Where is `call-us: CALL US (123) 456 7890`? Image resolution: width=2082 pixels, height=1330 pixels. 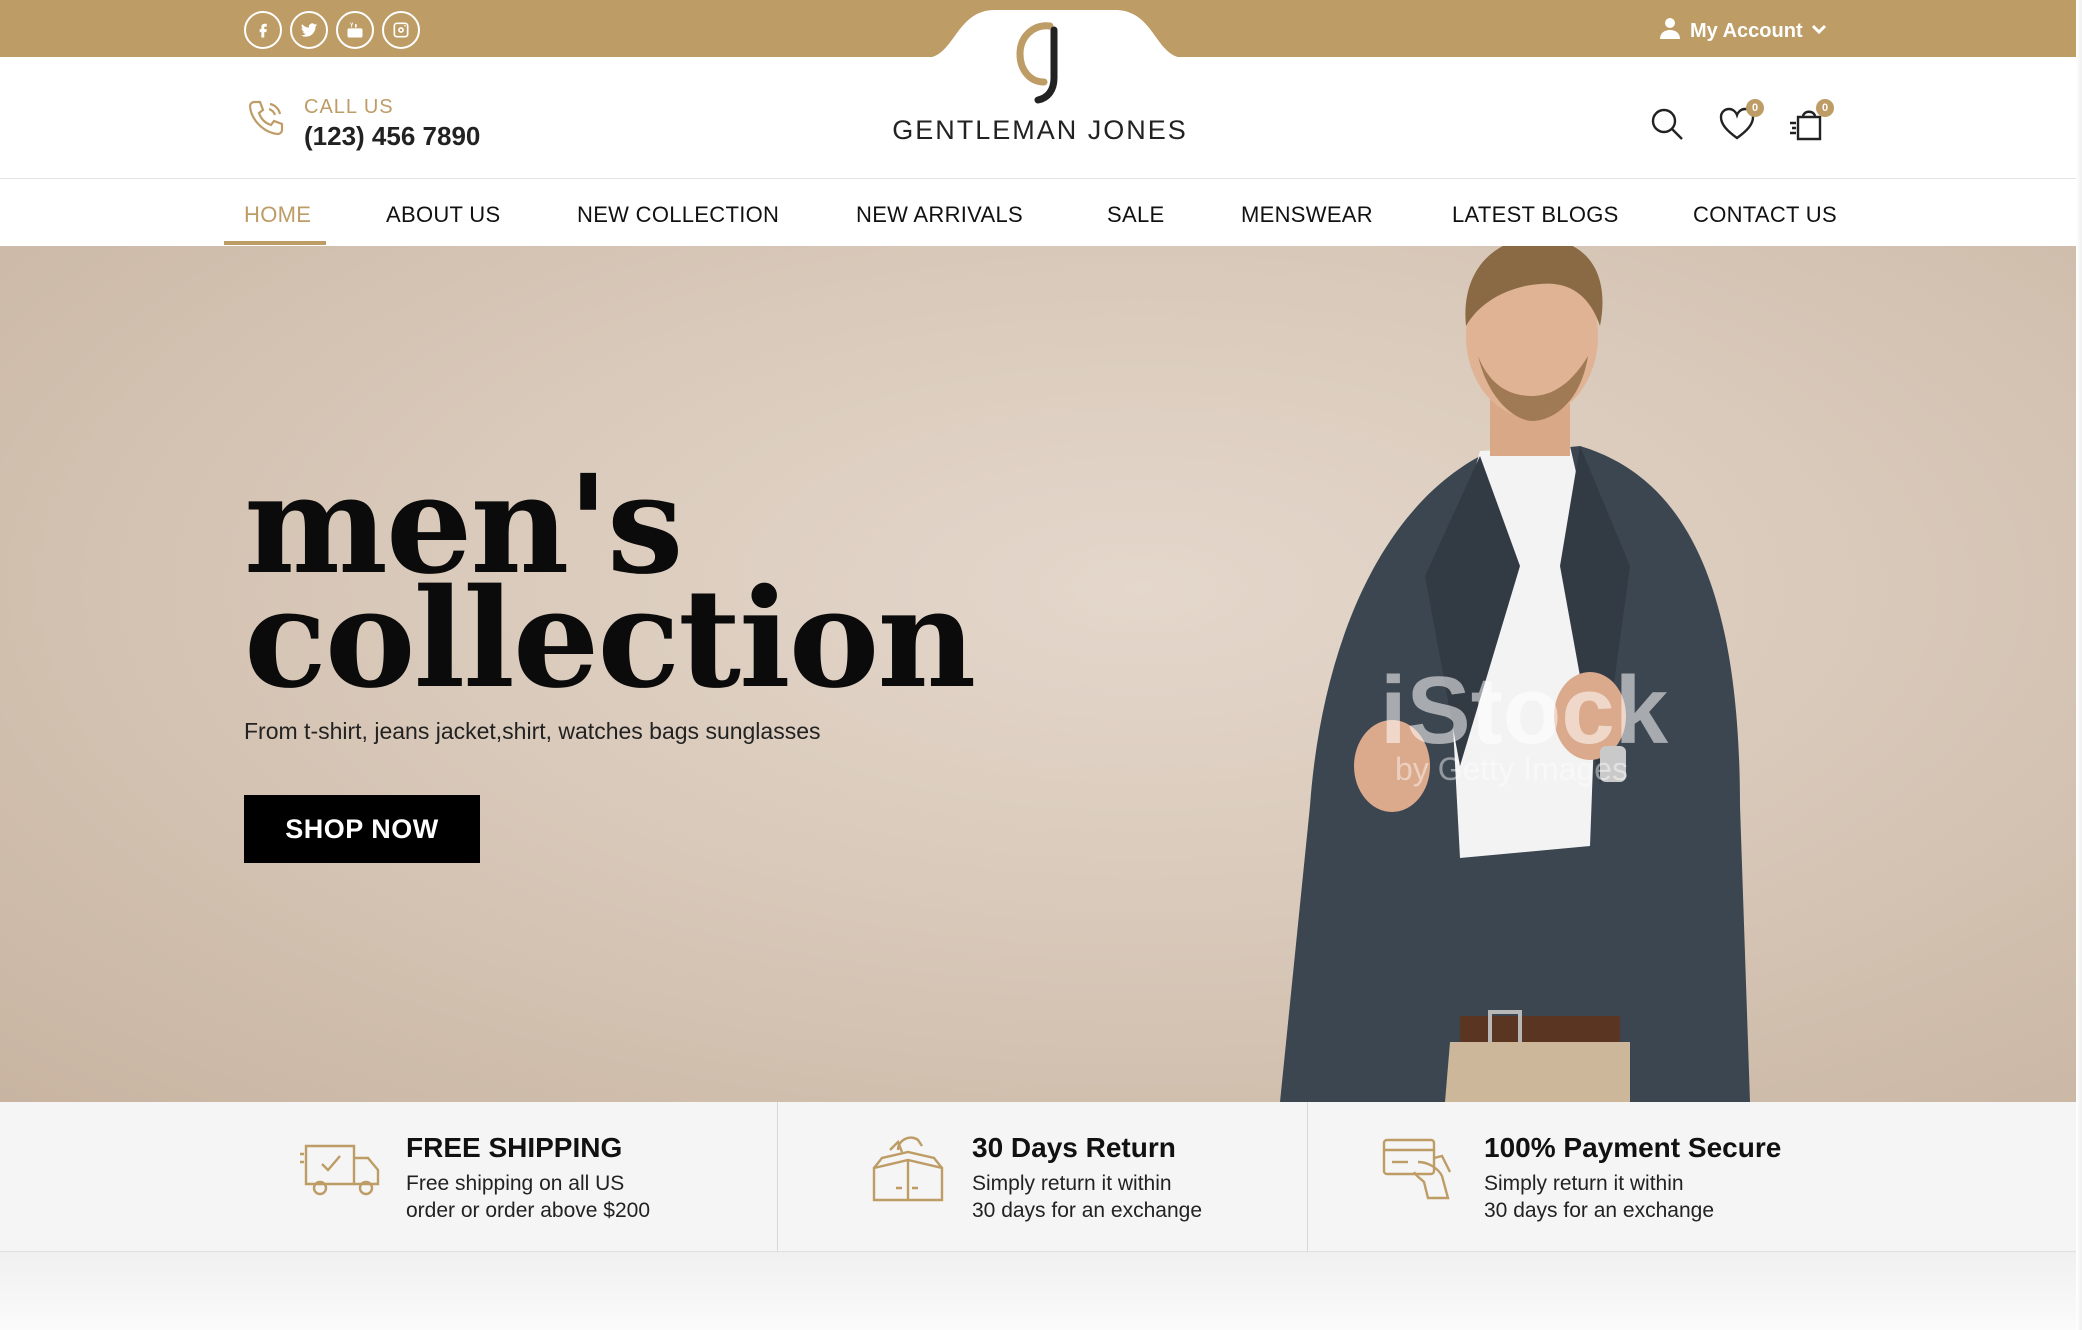 call-us: CALL US (123) 456 7890 is located at coordinates (362, 124).